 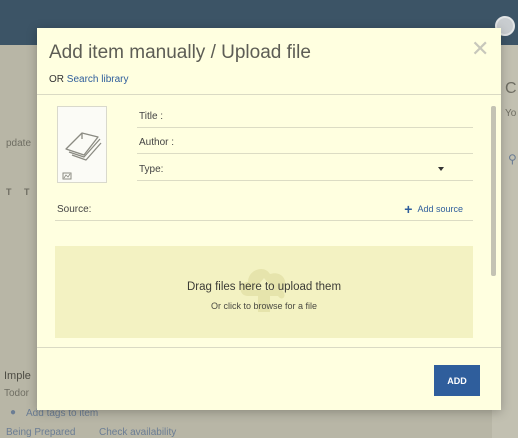 I want to click on bg-item-title: Imple, so click(x=17, y=376).